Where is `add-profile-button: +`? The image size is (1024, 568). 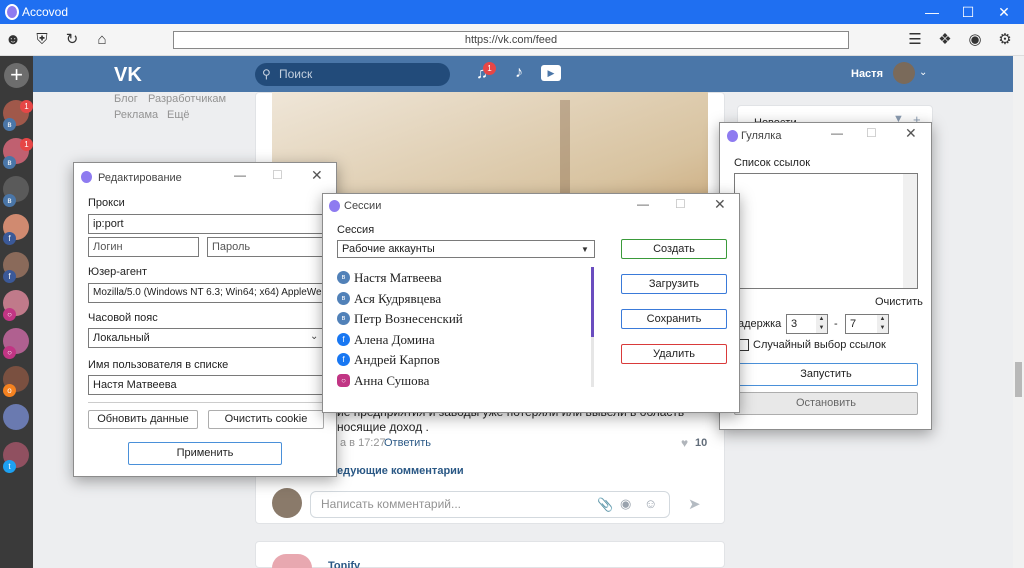
add-profile-button: + is located at coordinates (16, 75).